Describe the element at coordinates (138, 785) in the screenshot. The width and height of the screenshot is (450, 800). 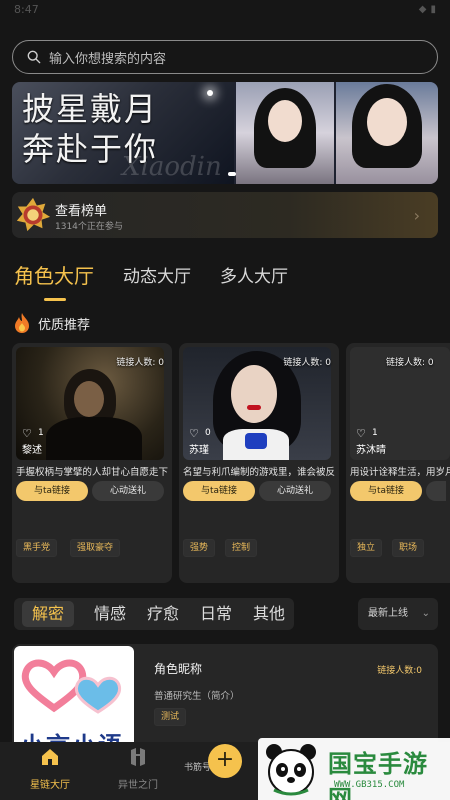
I see `nav-label: 异世之门` at that location.